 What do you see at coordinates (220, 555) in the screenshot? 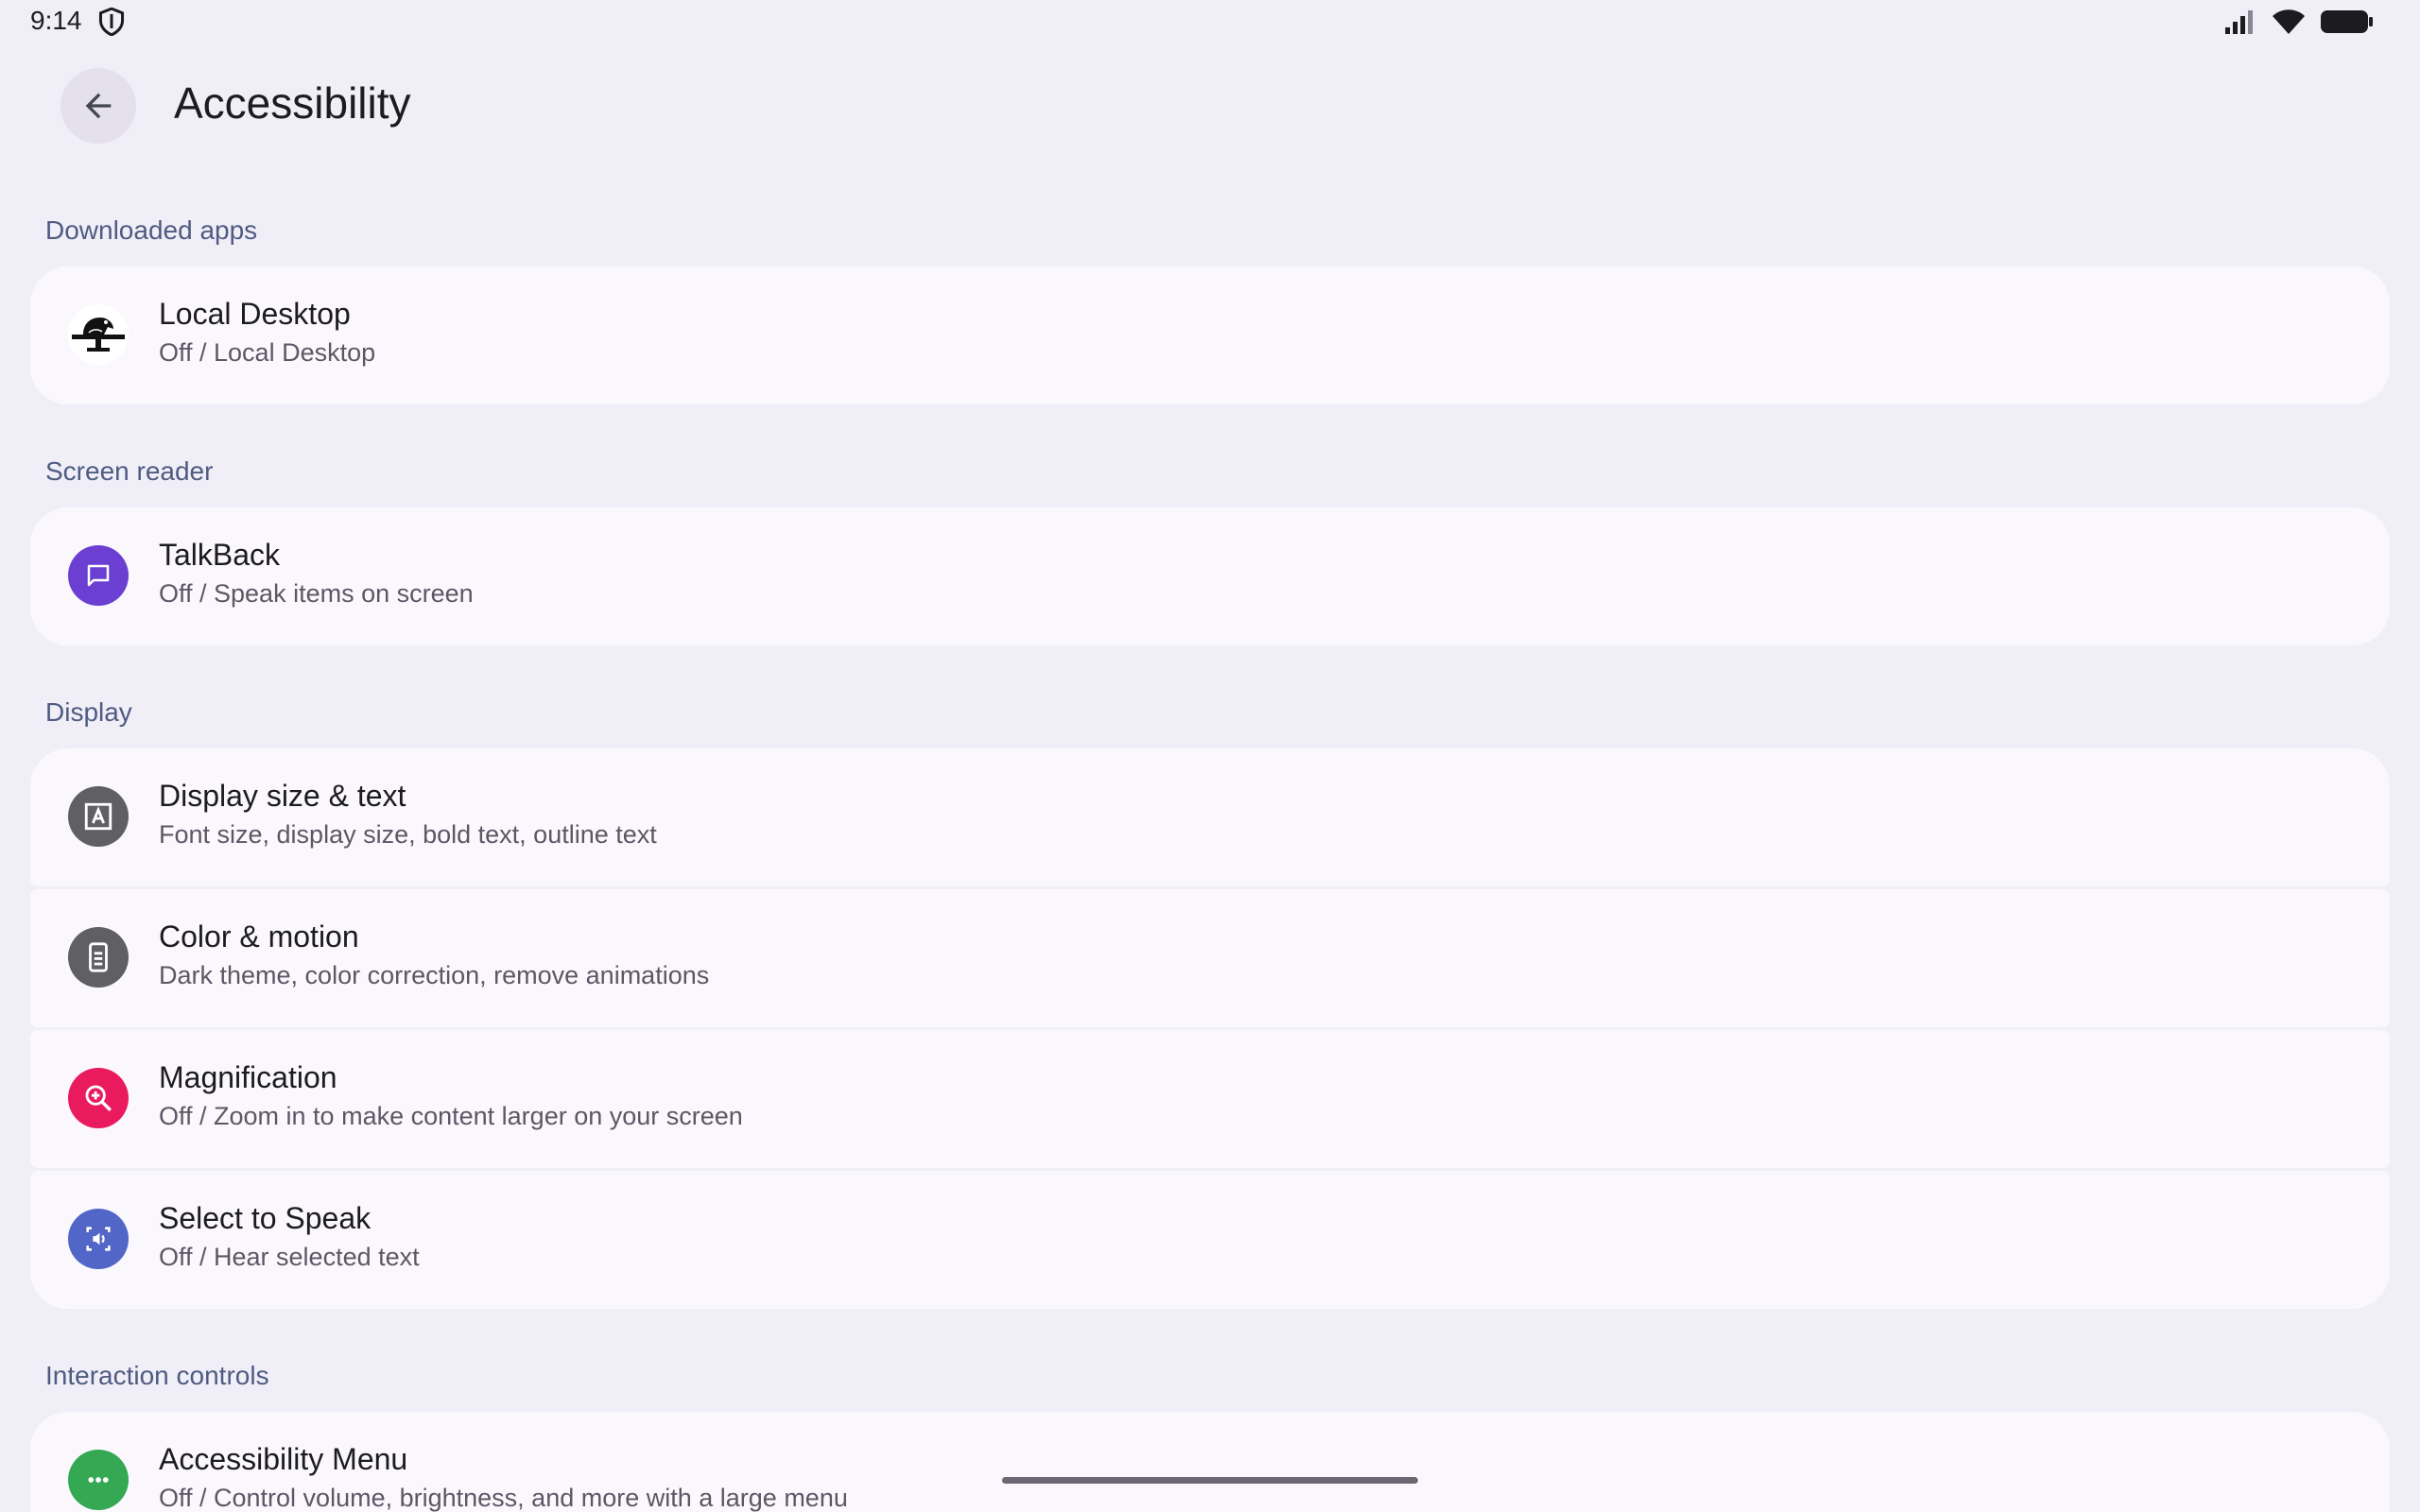
I see `item-title: TalkBack` at bounding box center [220, 555].